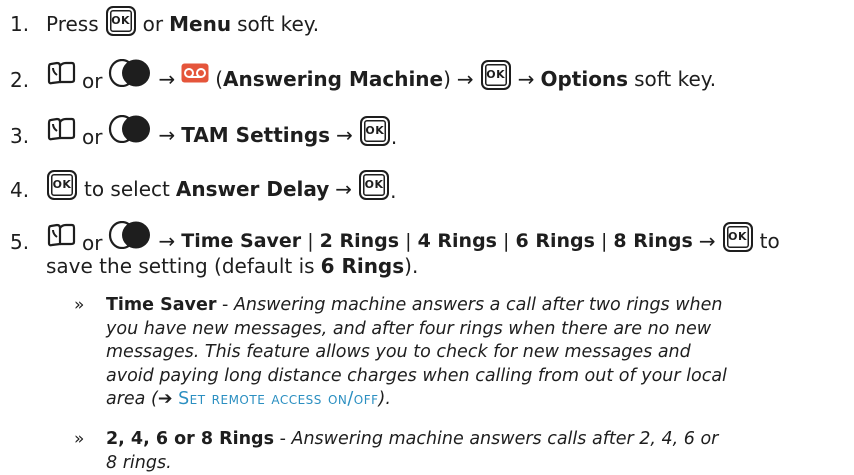 The image size is (854, 475). What do you see at coordinates (20, 80) in the screenshot?
I see `step-number: 2.` at bounding box center [20, 80].